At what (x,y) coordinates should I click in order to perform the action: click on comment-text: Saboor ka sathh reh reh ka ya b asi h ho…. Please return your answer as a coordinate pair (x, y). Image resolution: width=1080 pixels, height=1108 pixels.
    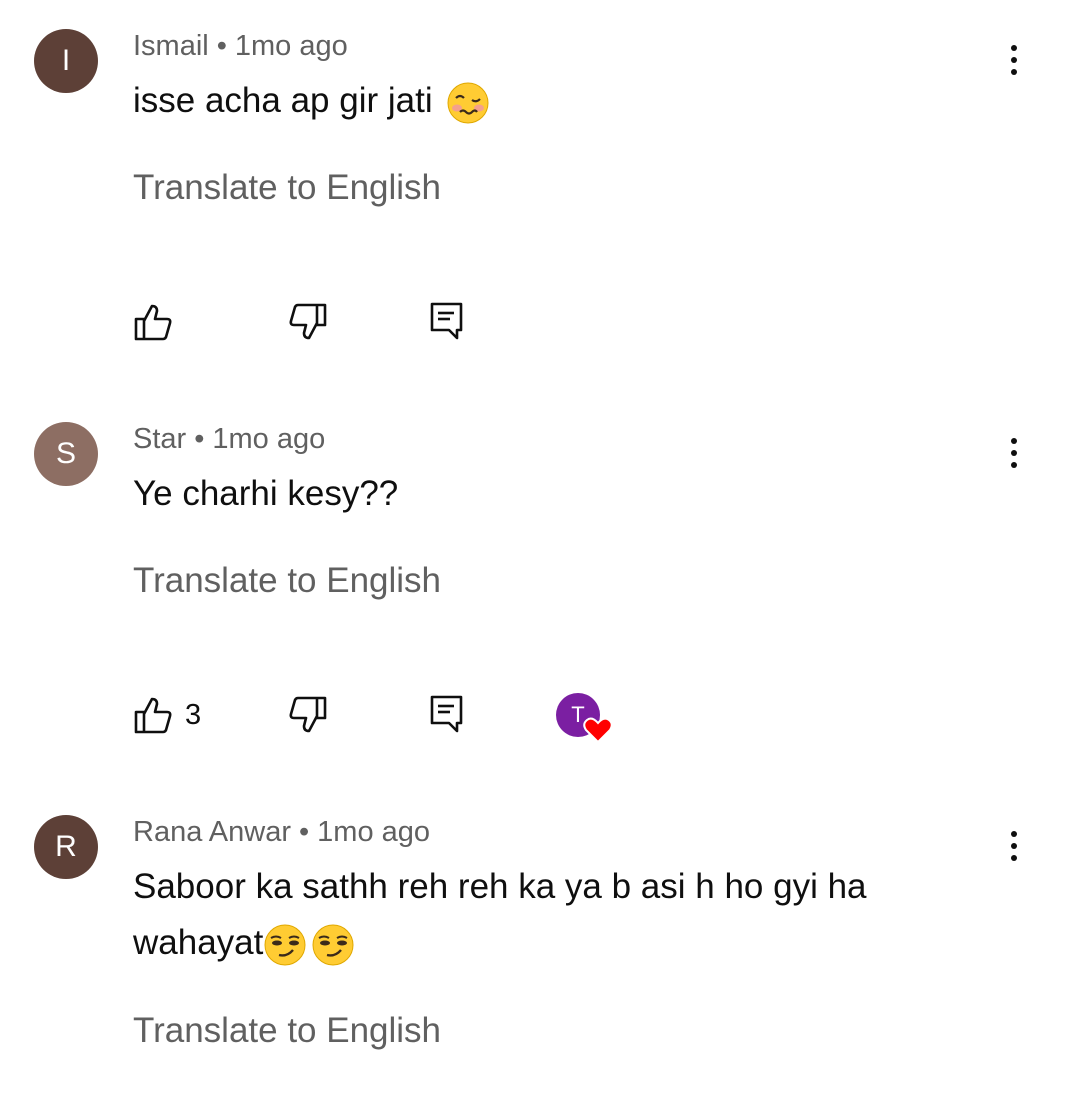
    Looking at the image, I should click on (573, 915).